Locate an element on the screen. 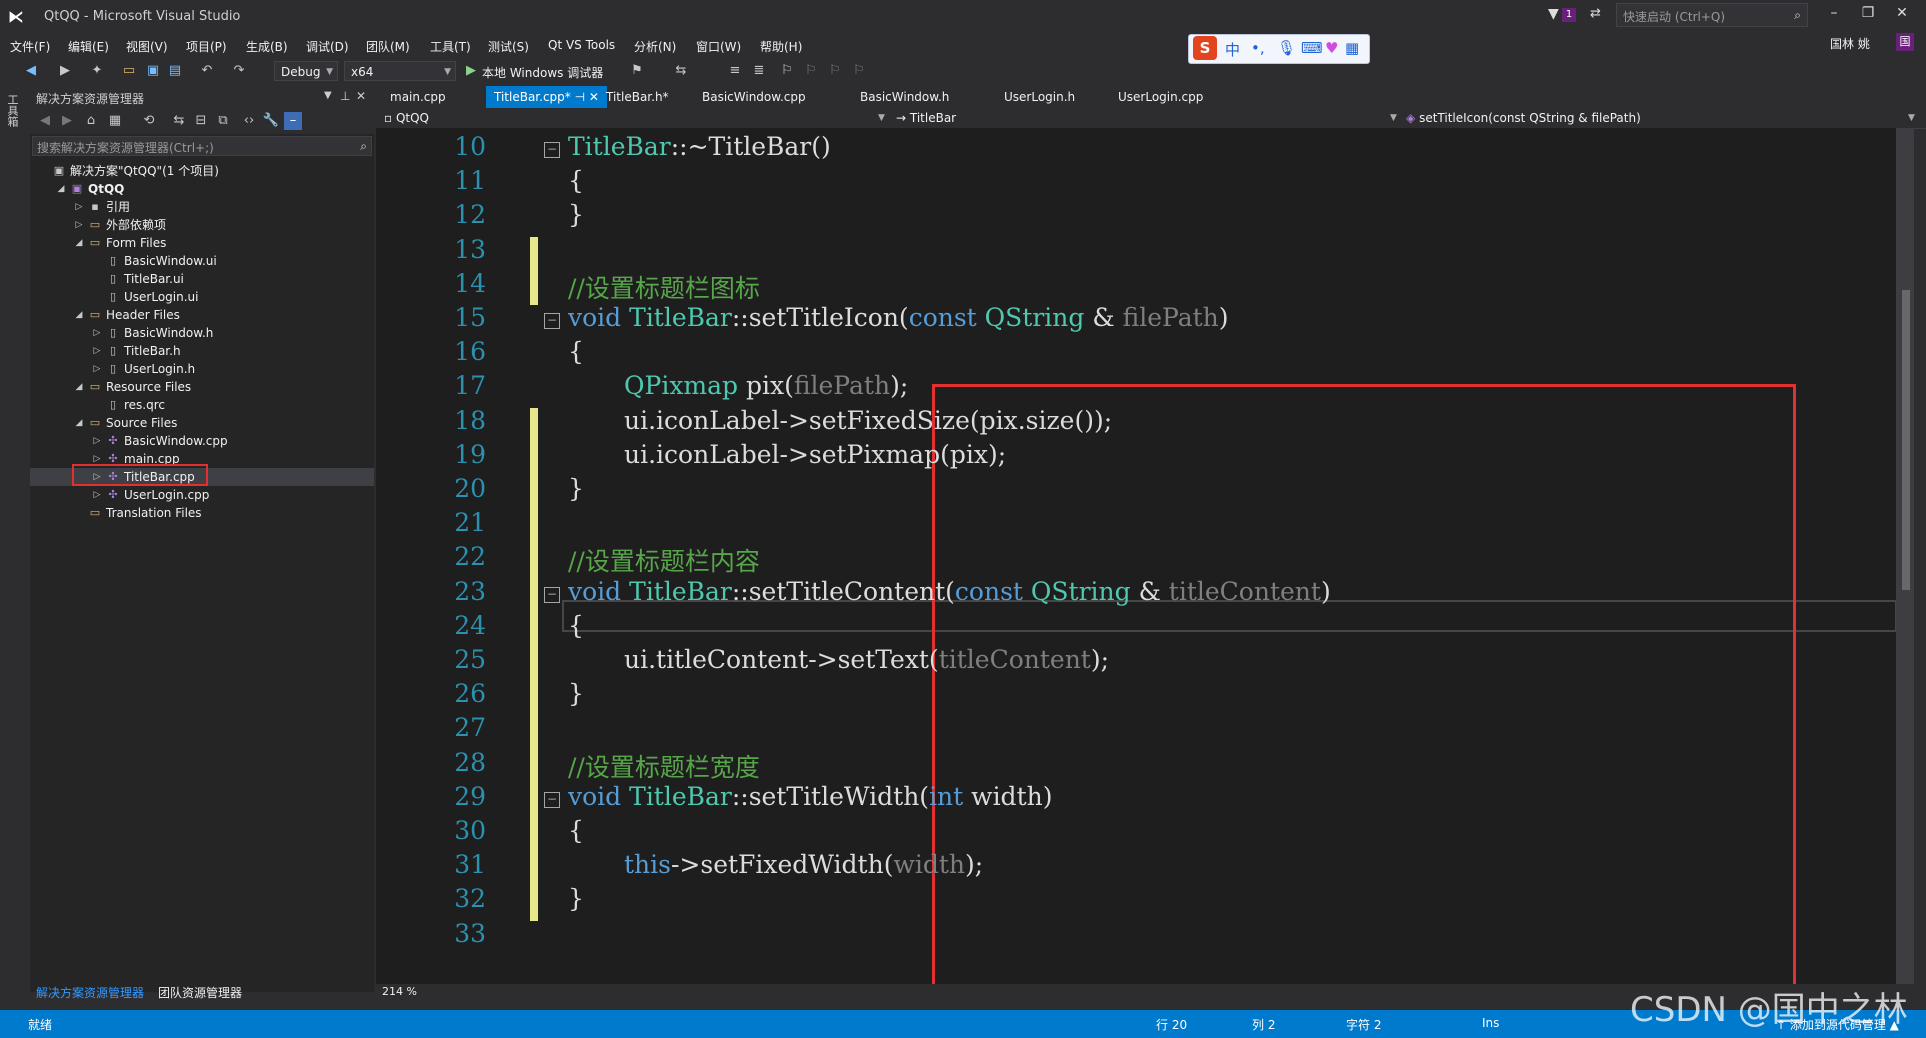  menu-file: 文件(F) is located at coordinates (30, 46).